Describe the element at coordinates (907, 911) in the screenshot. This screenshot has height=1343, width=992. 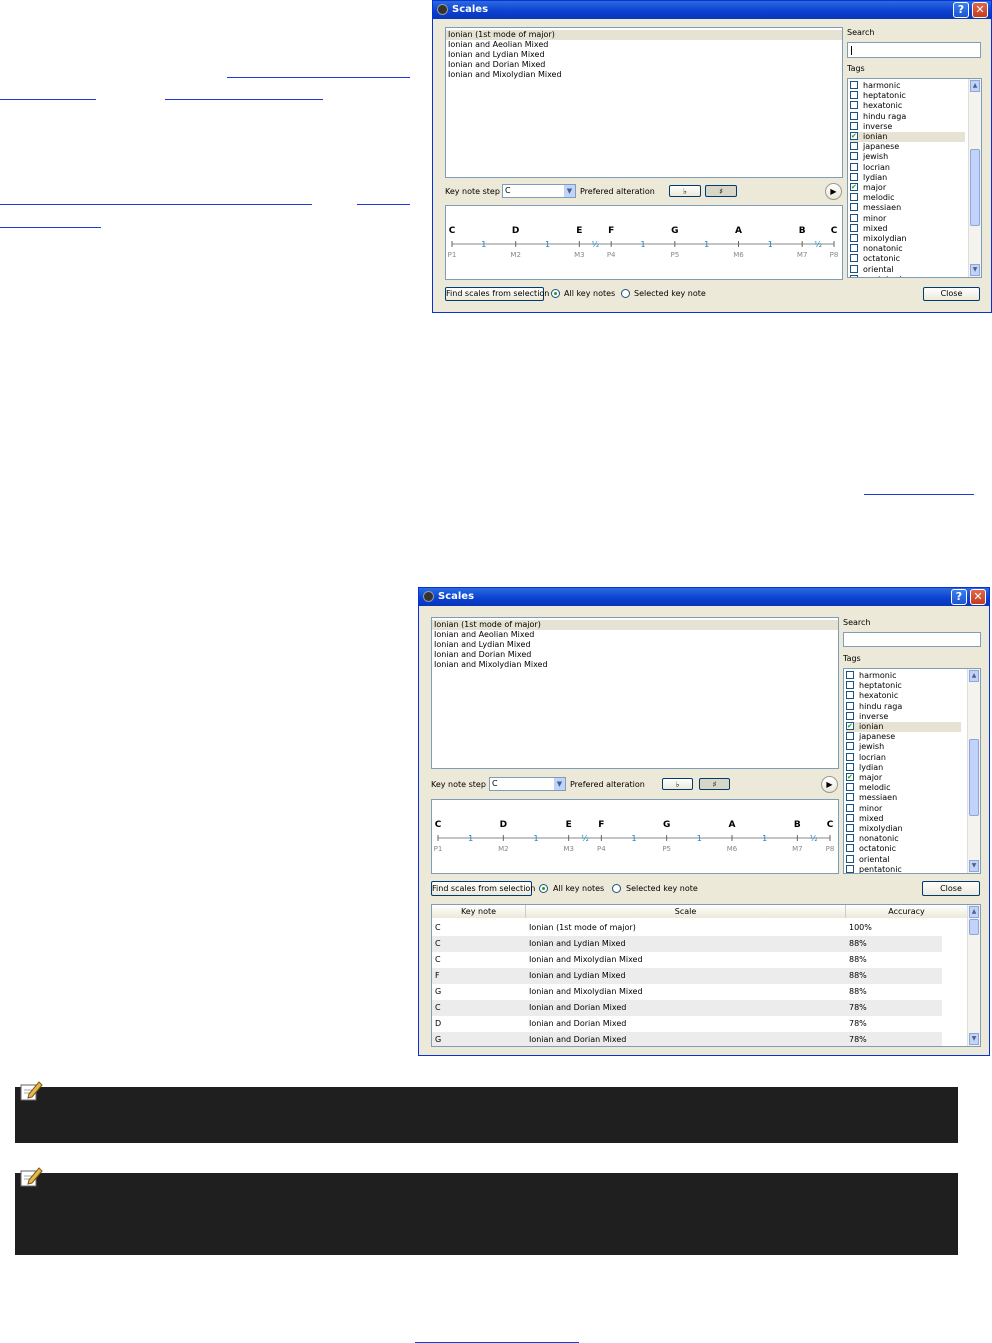
I see `column-header-accuracy: Accuracy` at that location.